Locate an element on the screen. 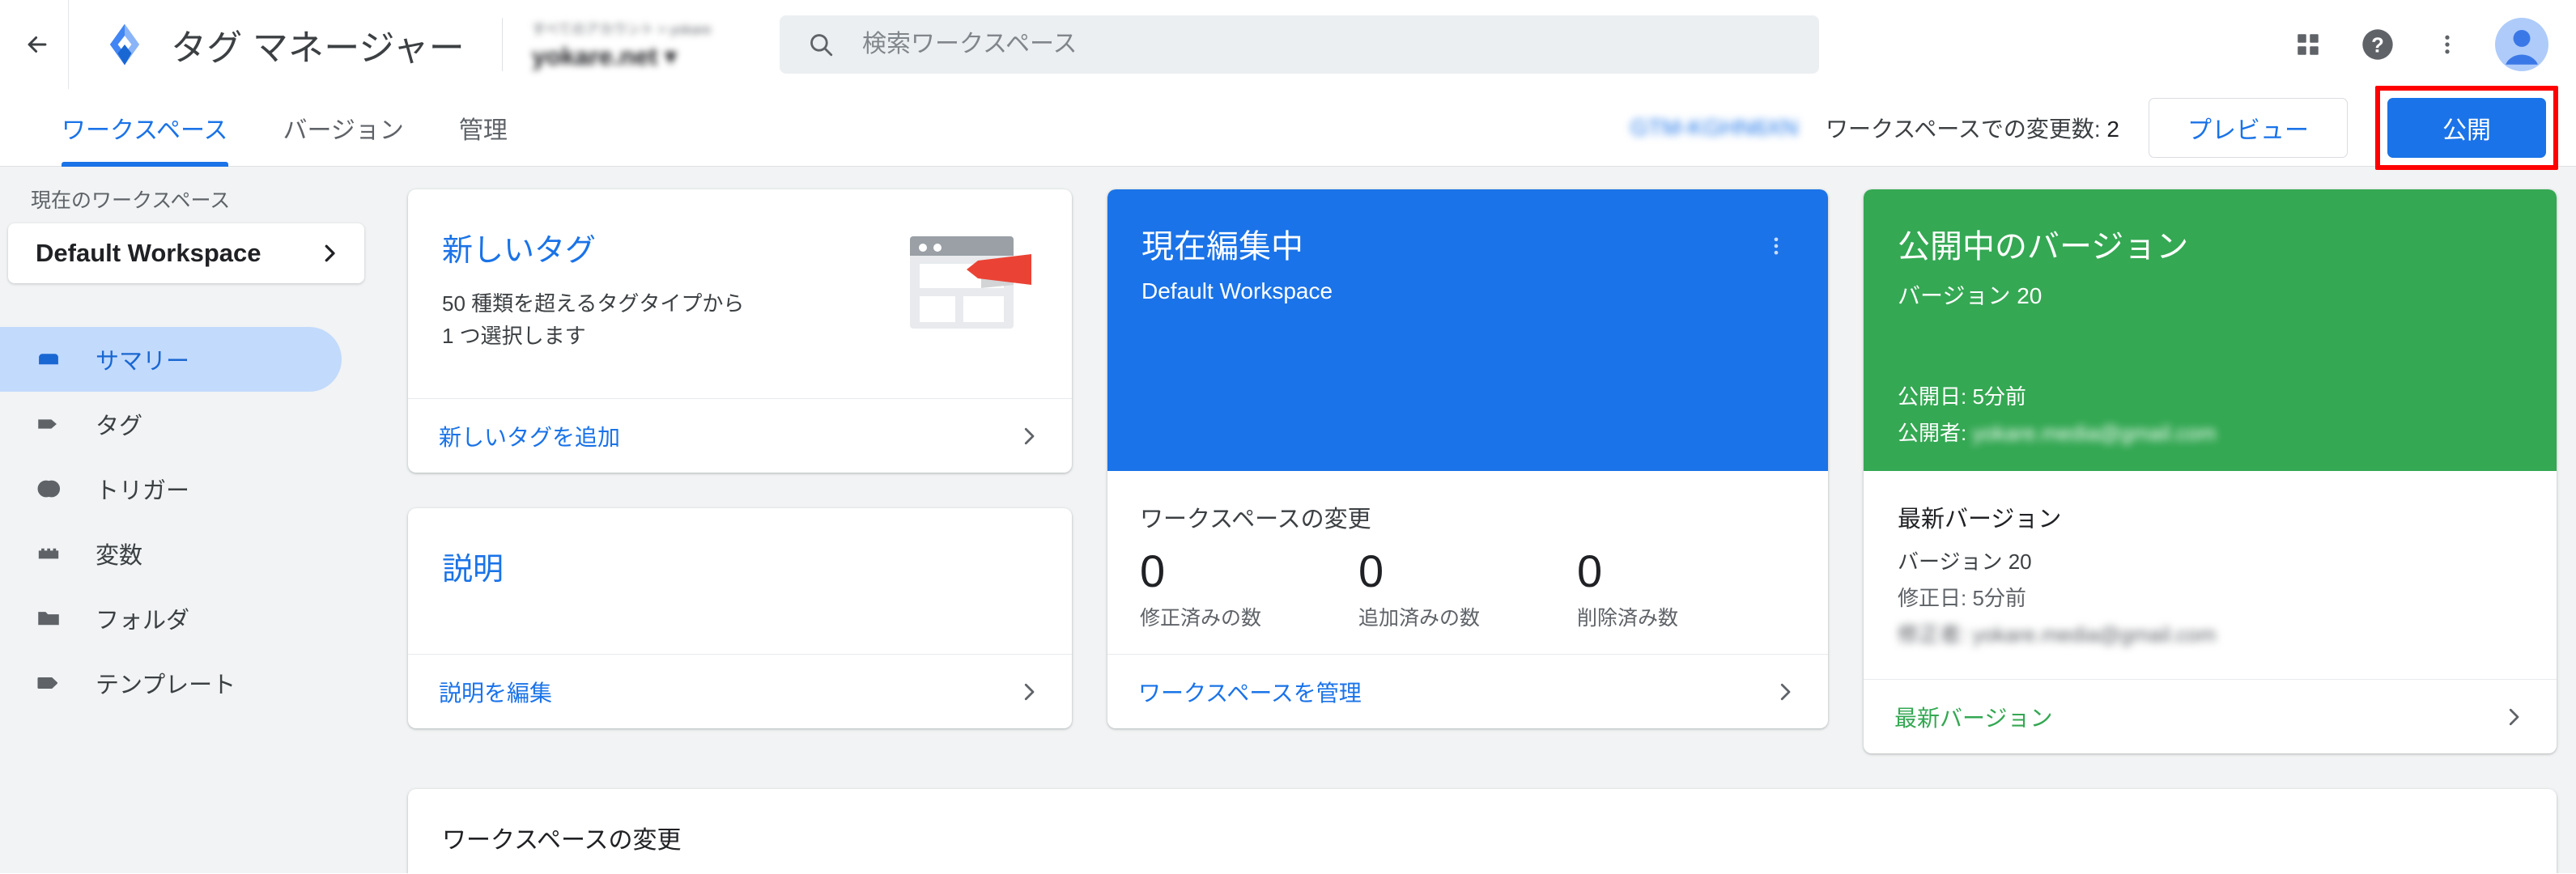 The width and height of the screenshot is (2576, 874). stat-added-label: 追加済みの数 is located at coordinates (1419, 618).